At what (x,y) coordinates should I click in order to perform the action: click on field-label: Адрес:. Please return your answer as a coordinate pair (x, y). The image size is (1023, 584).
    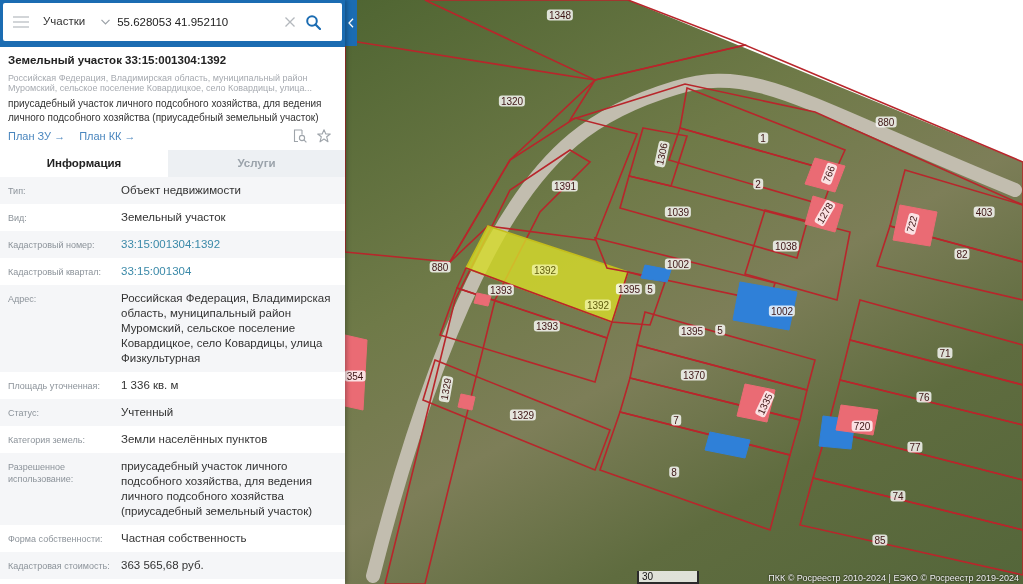
    Looking at the image, I should click on (23, 299).